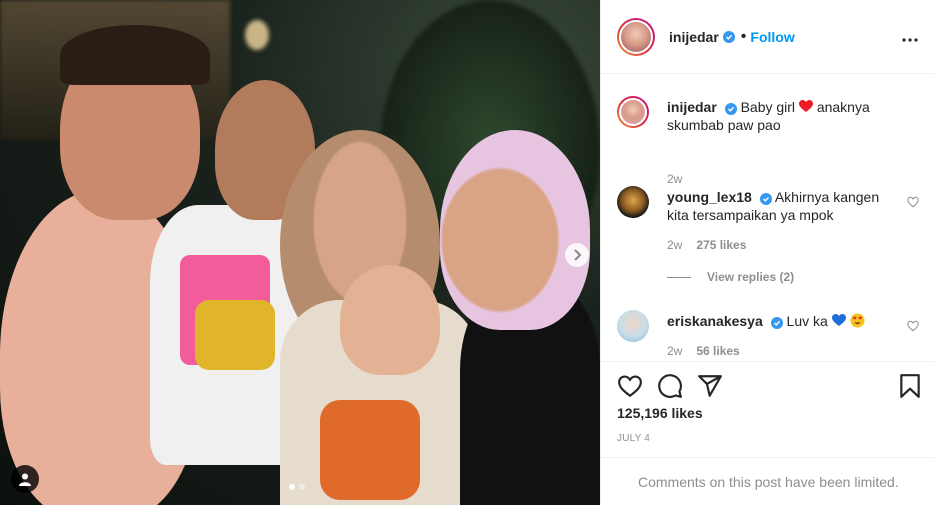 This screenshot has height=505, width=934. I want to click on comment-username: young_lex18, so click(709, 197).